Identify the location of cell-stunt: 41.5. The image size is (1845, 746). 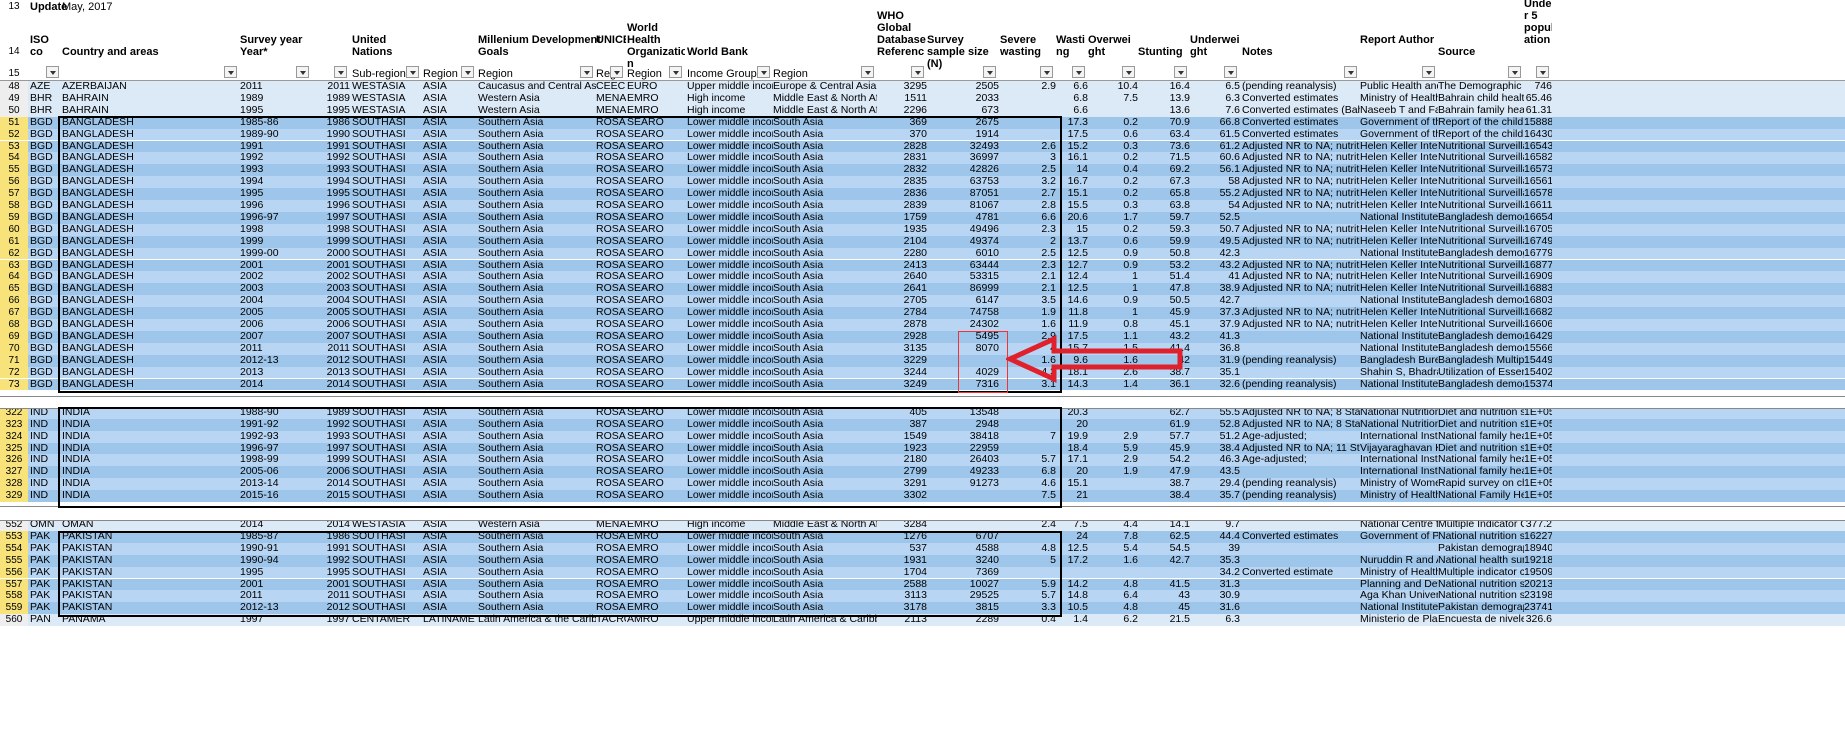
(1164, 585).